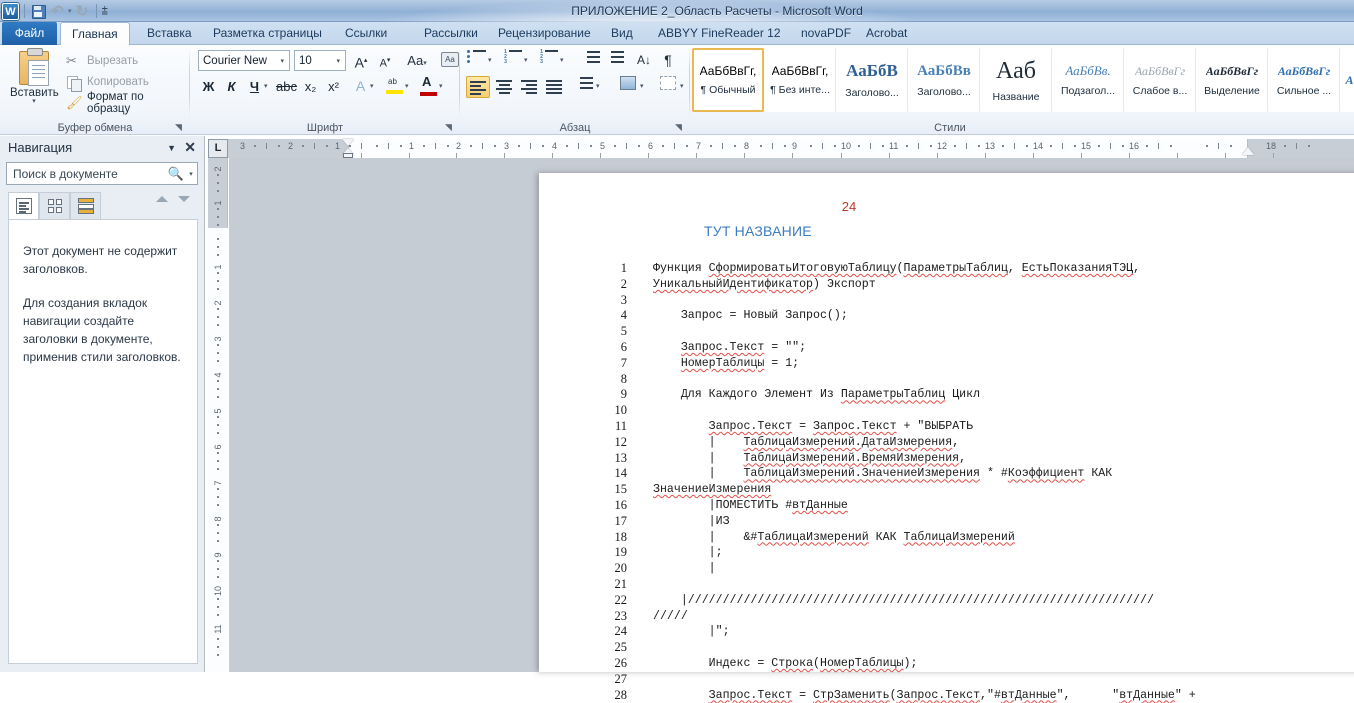 The image size is (1354, 703). What do you see at coordinates (750, 506) in the screenshot?
I see `code-text: |ПОМЕСТИТЬ #втДанные` at bounding box center [750, 506].